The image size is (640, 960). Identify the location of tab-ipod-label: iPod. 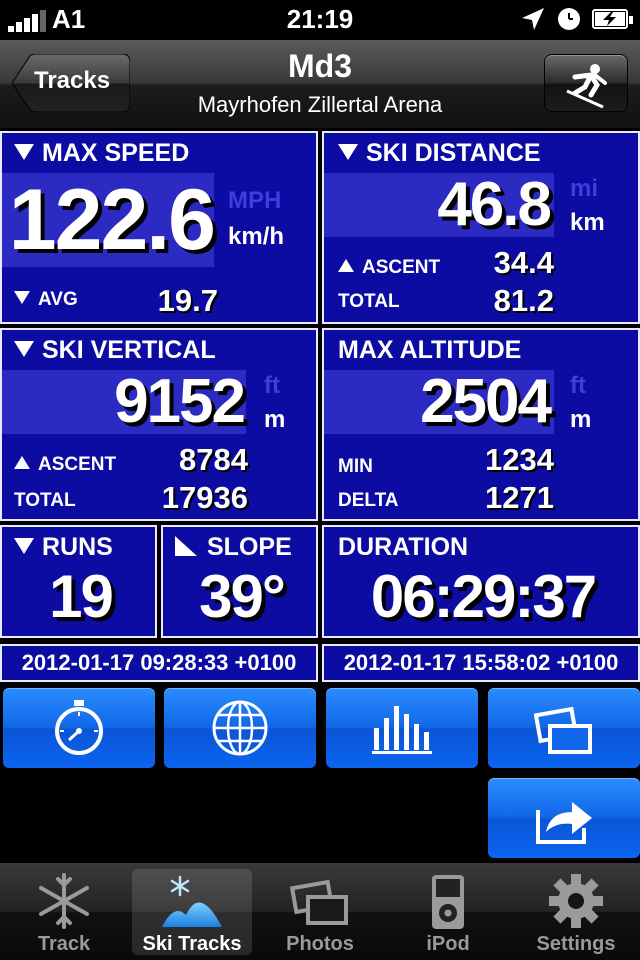
(448, 944).